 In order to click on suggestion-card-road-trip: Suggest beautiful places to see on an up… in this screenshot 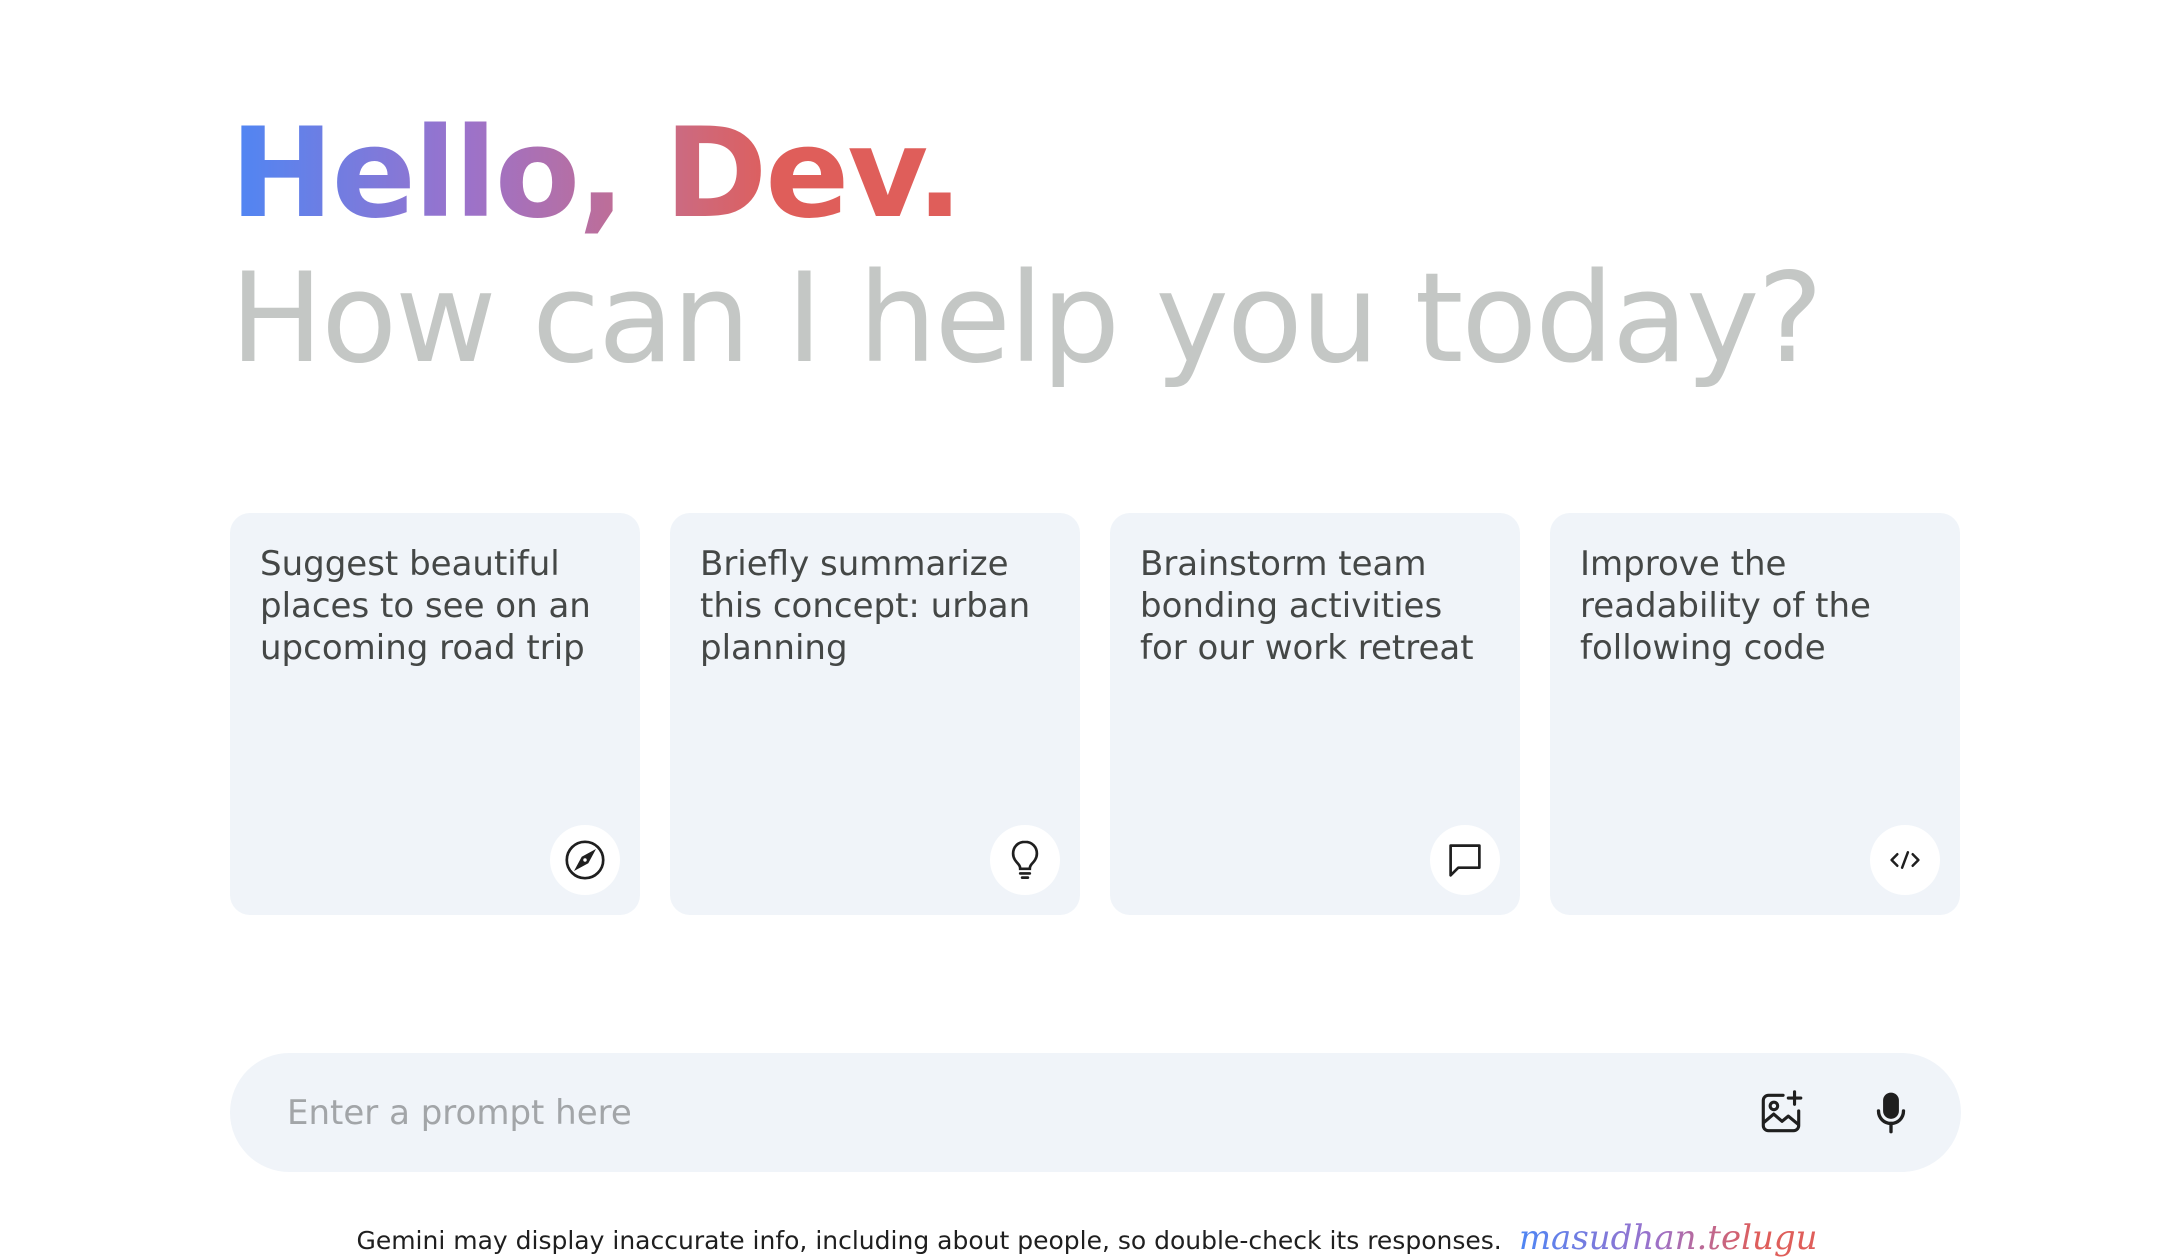, I will do `click(435, 714)`.